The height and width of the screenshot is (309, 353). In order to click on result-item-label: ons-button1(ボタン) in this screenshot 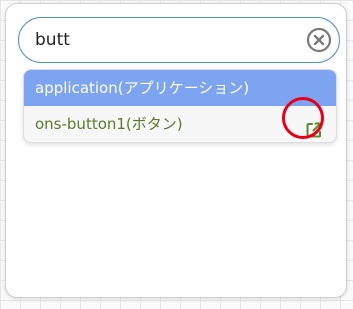, I will do `click(109, 124)`.